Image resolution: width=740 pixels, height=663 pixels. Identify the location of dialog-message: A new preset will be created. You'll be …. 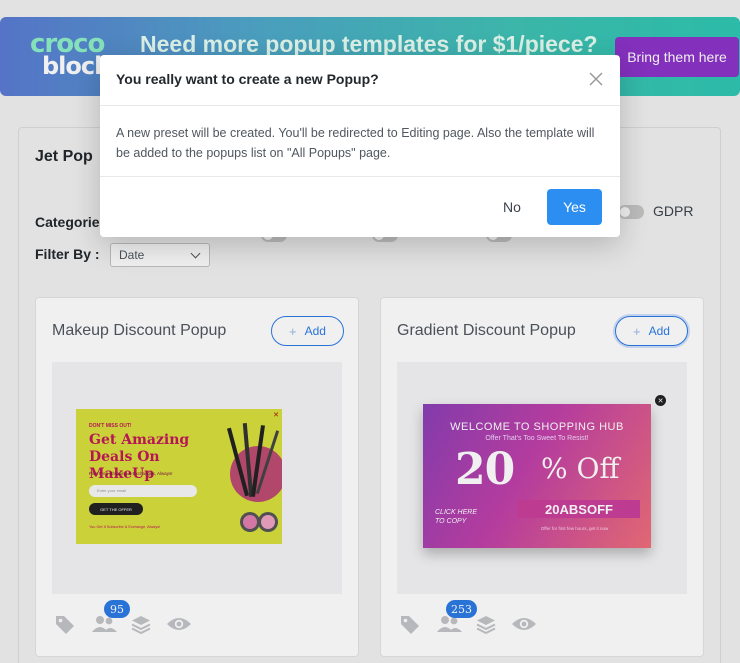
(355, 143).